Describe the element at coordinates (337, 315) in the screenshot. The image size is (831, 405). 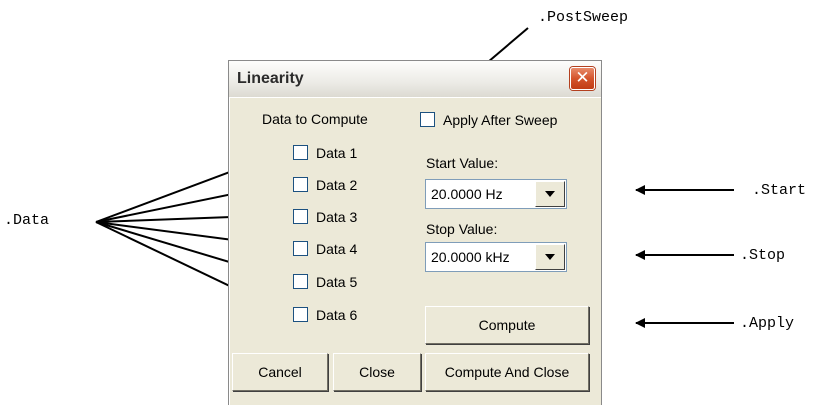
I see `data-6-label: Data 6` at that location.